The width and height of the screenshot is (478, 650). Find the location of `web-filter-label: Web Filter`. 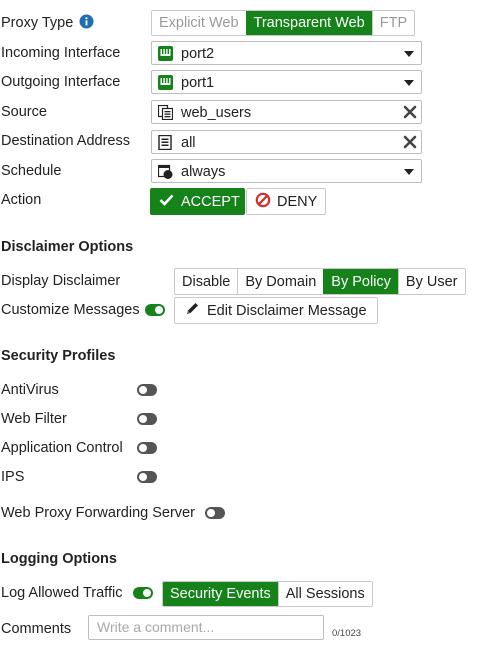

web-filter-label: Web Filter is located at coordinates (34, 419).